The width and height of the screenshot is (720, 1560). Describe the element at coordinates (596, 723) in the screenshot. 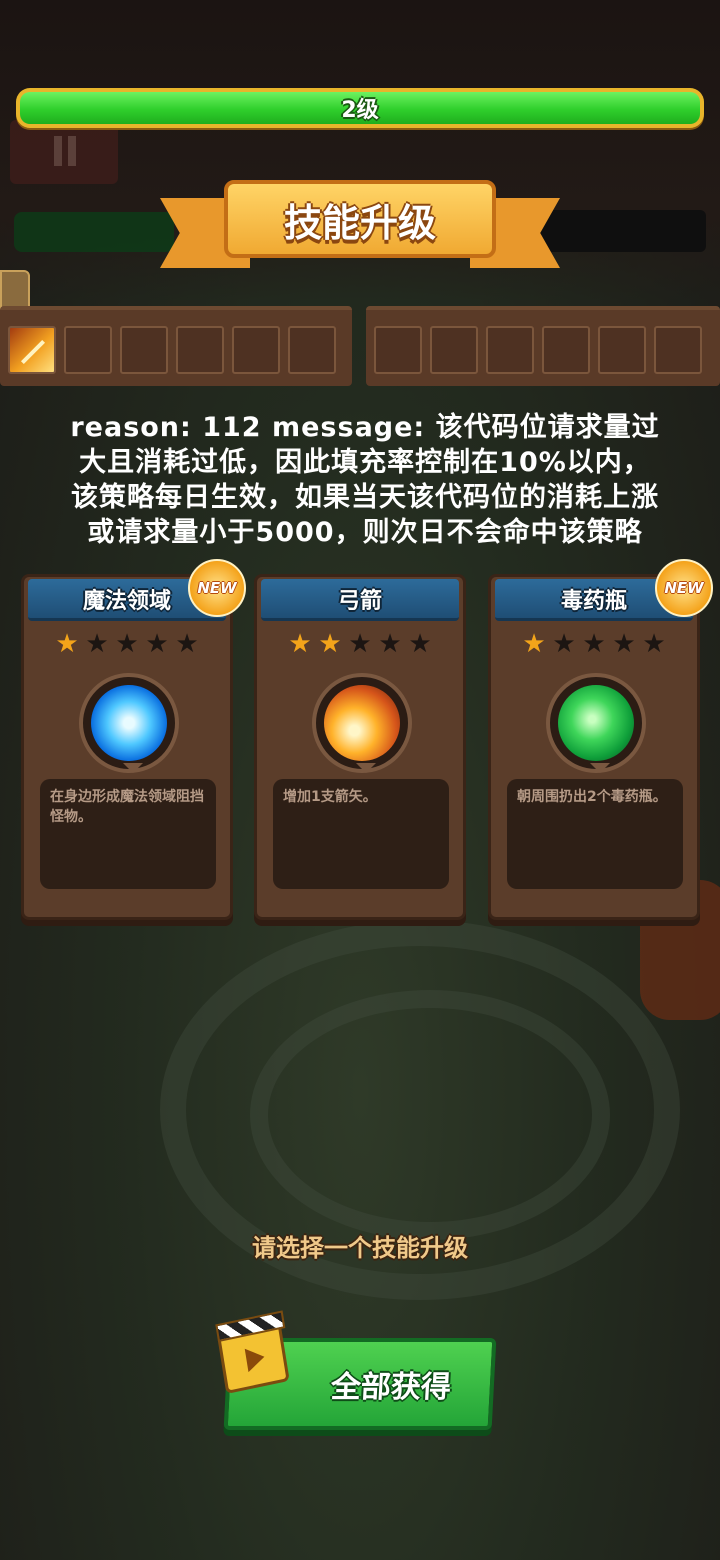

I see `poison-bottle-icon` at that location.